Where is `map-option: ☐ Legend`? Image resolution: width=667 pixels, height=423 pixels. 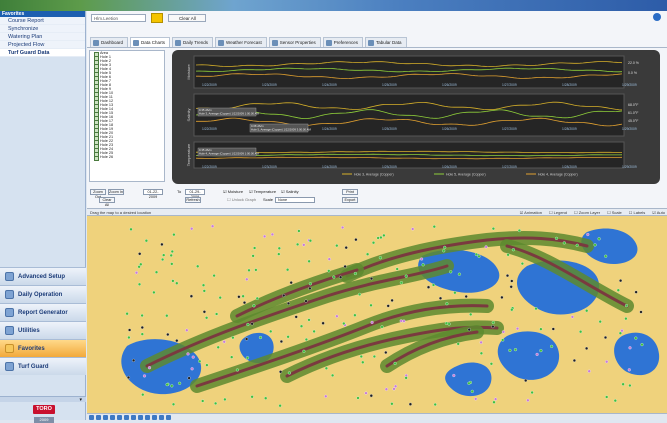
map-option: ☐ Legend is located at coordinates (558, 212).